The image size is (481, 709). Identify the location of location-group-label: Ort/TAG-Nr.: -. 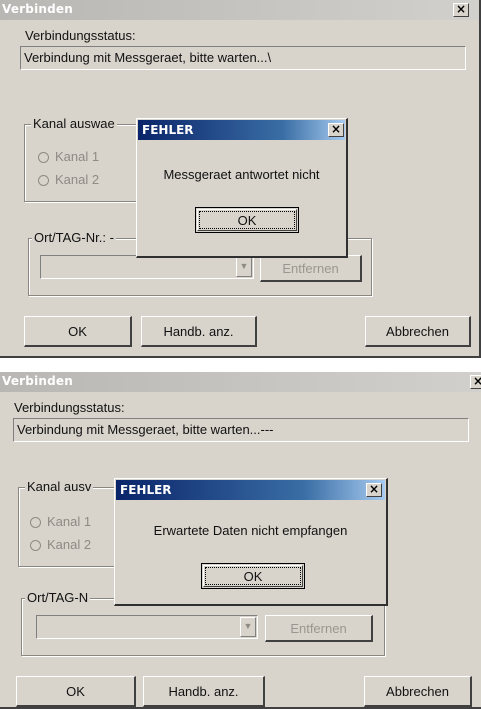
(74, 237).